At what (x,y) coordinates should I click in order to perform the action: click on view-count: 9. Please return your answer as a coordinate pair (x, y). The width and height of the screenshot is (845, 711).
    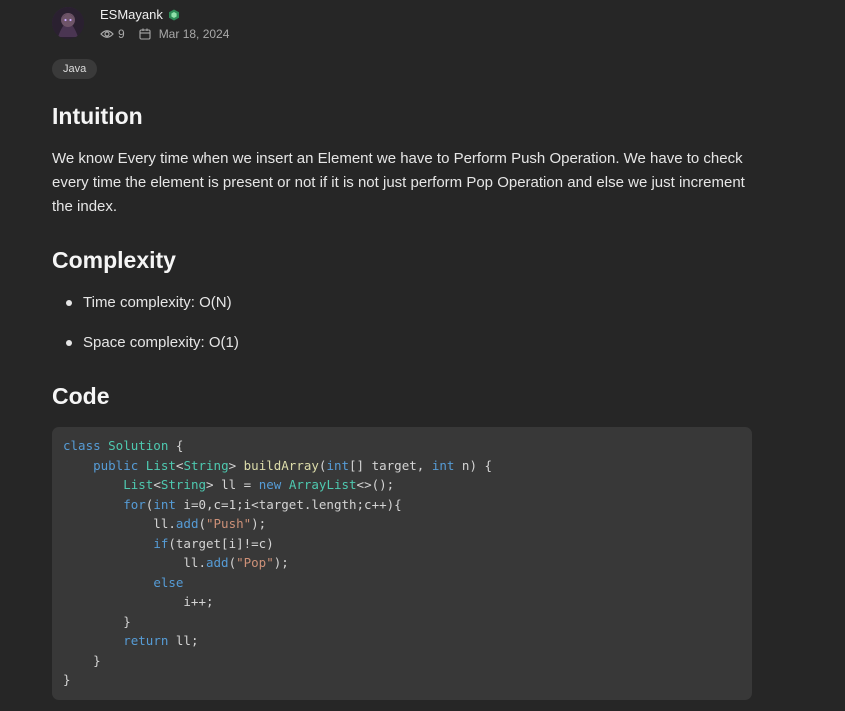
    Looking at the image, I should click on (121, 34).